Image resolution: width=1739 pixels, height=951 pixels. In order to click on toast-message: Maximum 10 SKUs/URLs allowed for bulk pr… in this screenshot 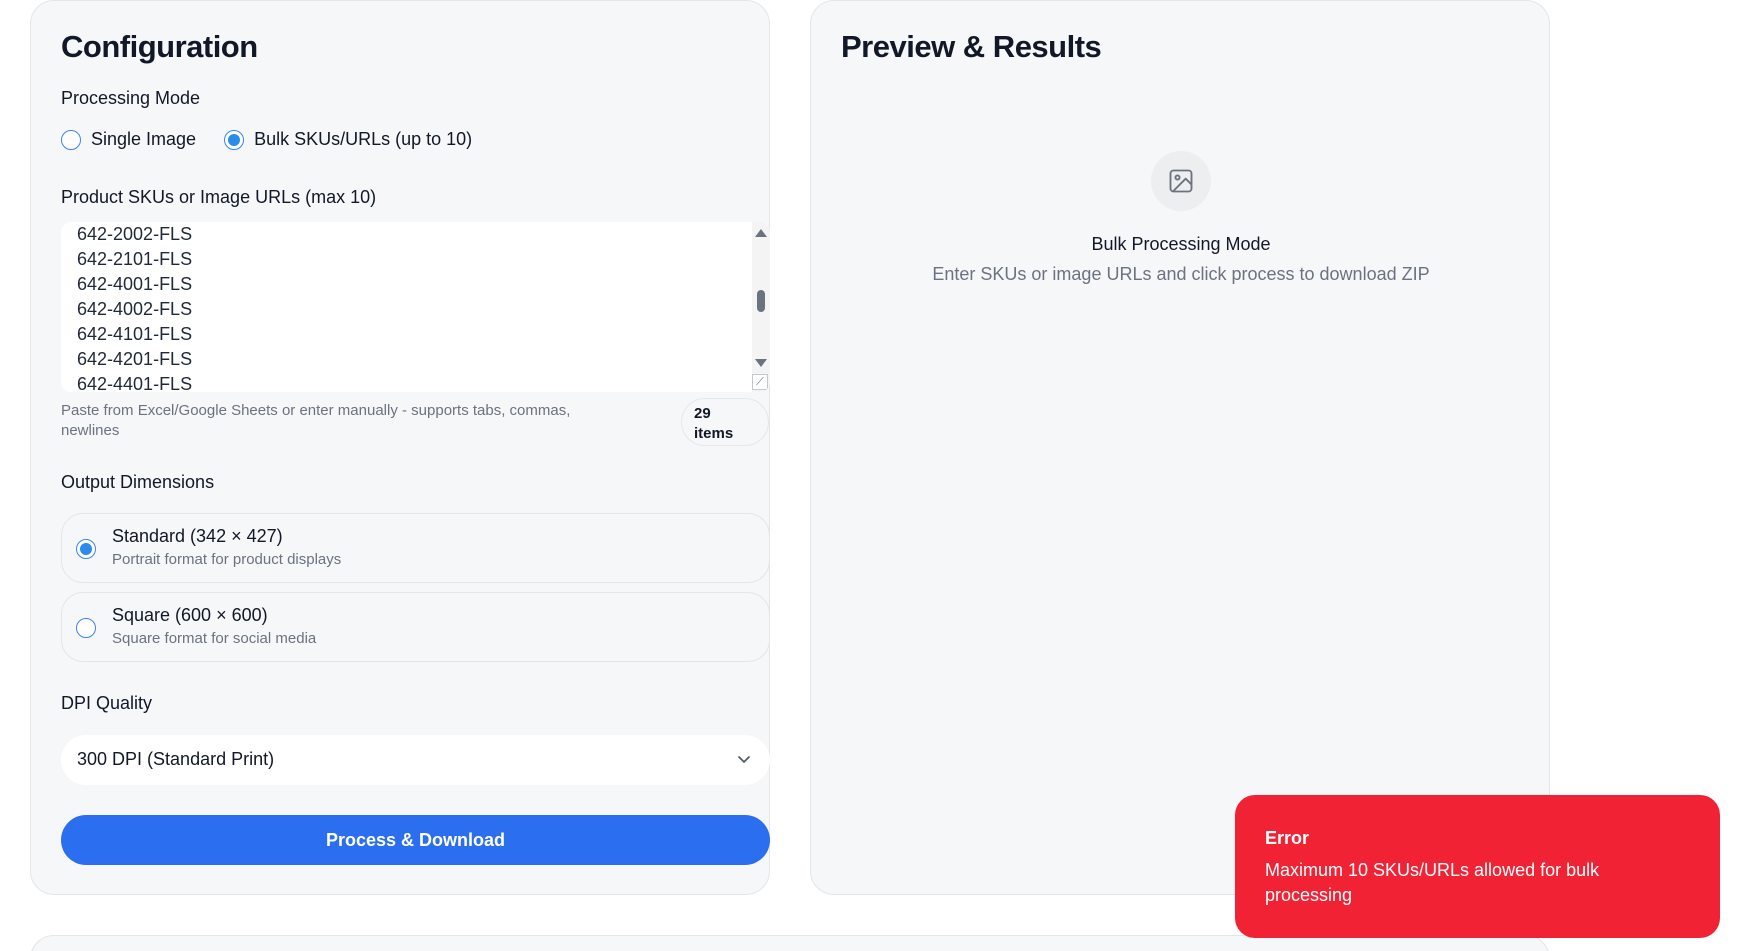, I will do `click(1432, 882)`.